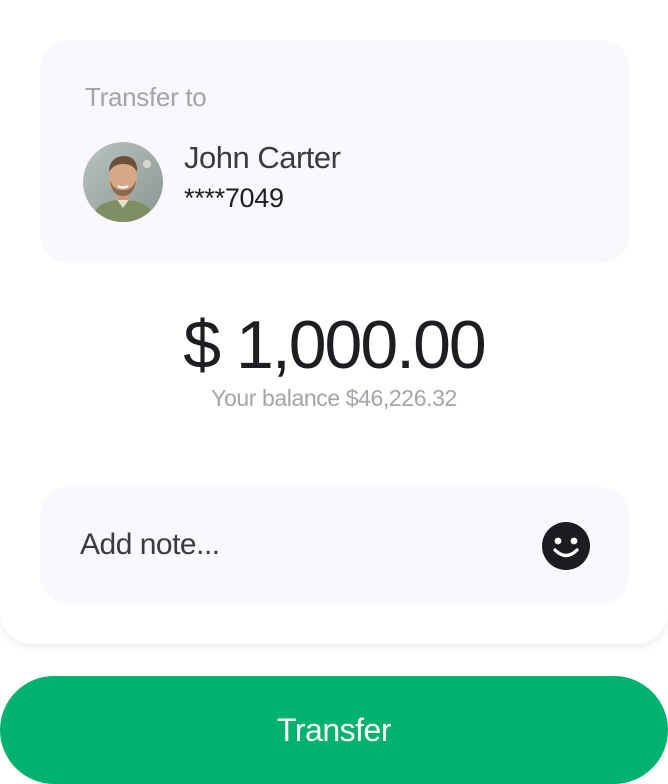 This screenshot has width=668, height=784. I want to click on note-input, so click(300, 545).